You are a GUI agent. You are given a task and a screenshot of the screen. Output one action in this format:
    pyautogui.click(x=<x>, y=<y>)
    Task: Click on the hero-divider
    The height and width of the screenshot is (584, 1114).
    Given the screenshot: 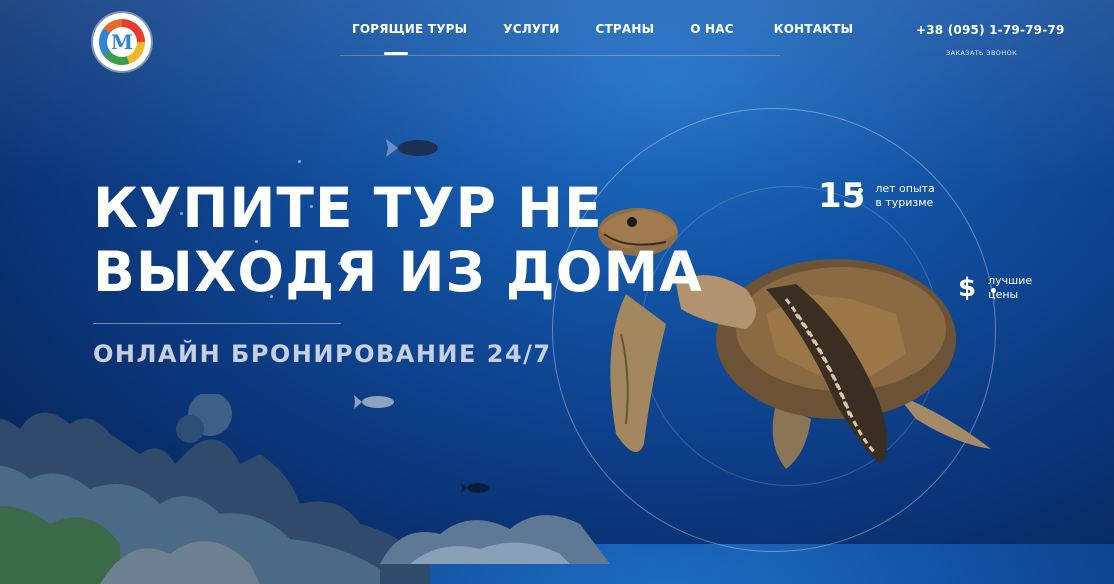 What is the action you would take?
    pyautogui.click(x=217, y=323)
    